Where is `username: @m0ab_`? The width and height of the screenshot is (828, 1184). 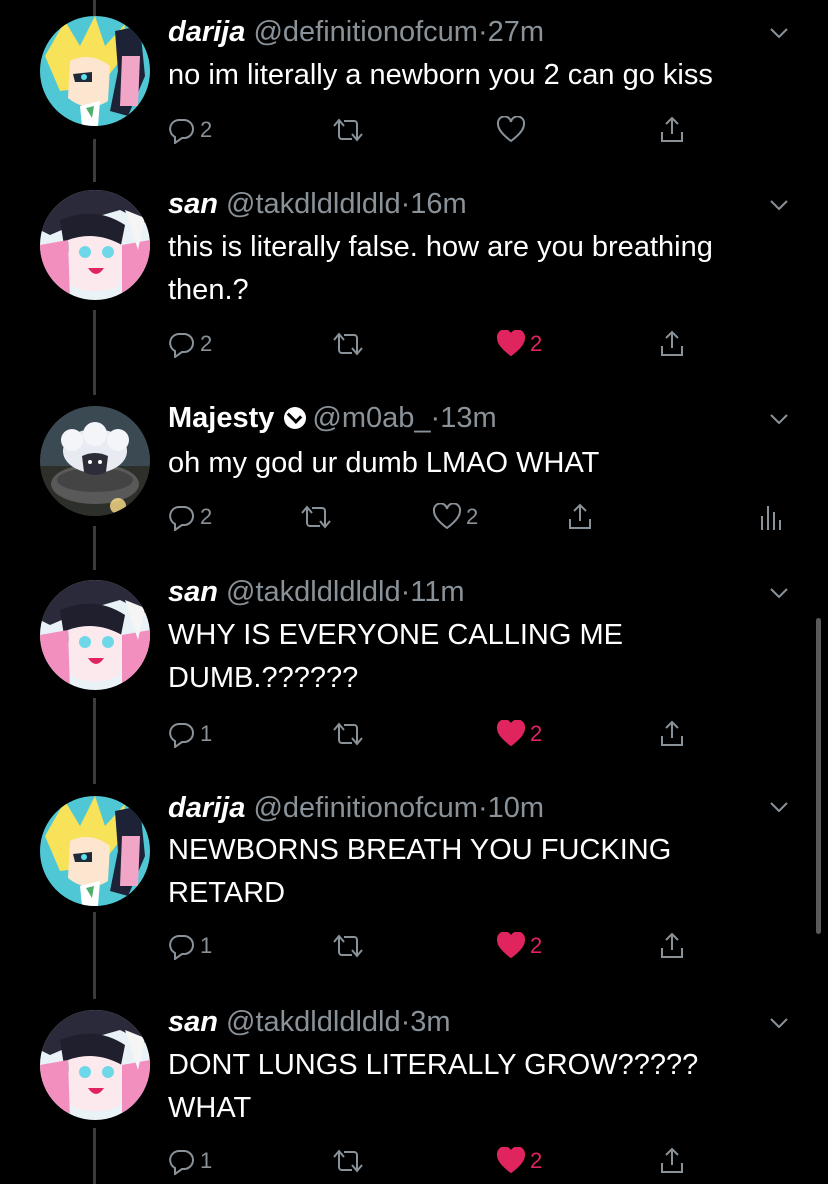
username: @m0ab_ is located at coordinates (371, 418).